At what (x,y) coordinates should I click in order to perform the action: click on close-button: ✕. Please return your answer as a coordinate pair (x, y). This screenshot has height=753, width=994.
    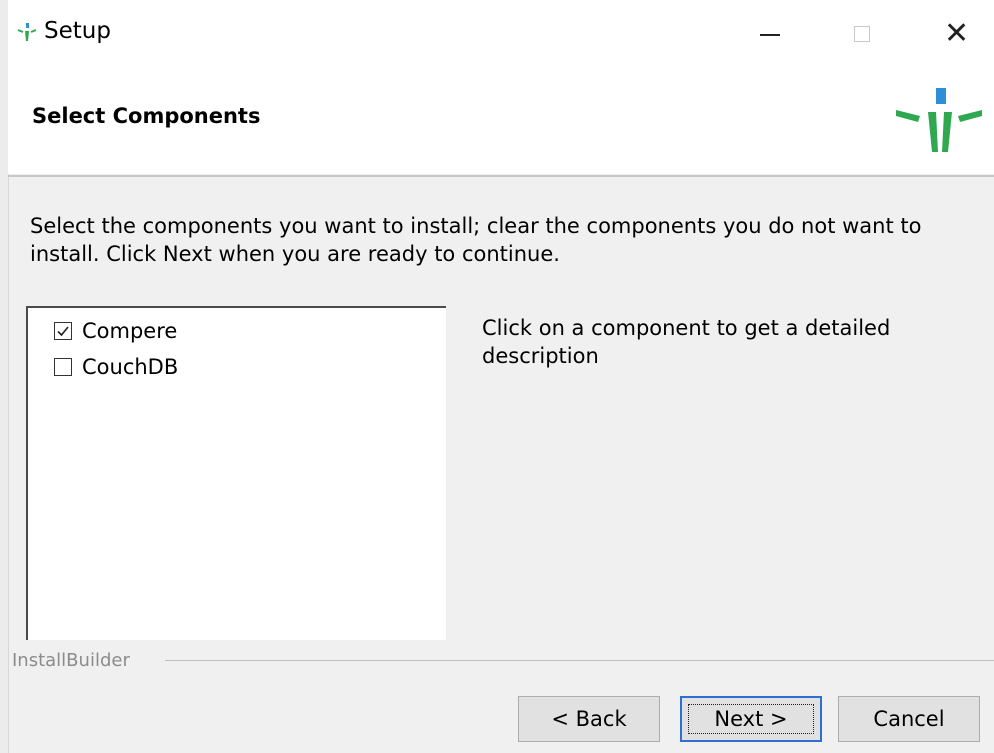
    Looking at the image, I should click on (954, 33).